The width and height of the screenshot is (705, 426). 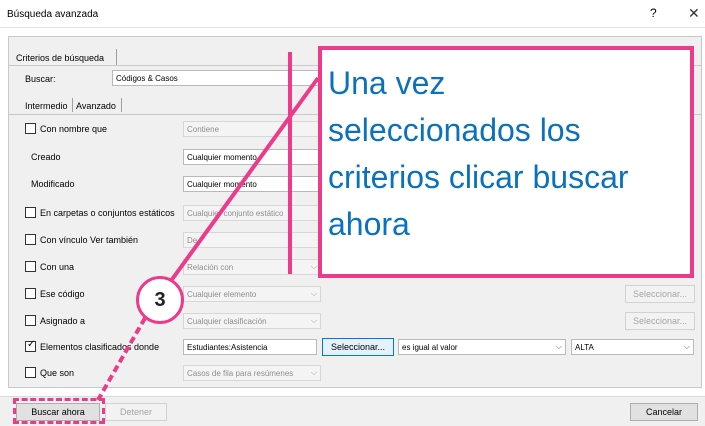 I want to click on step-badge: 3, so click(x=160, y=300).